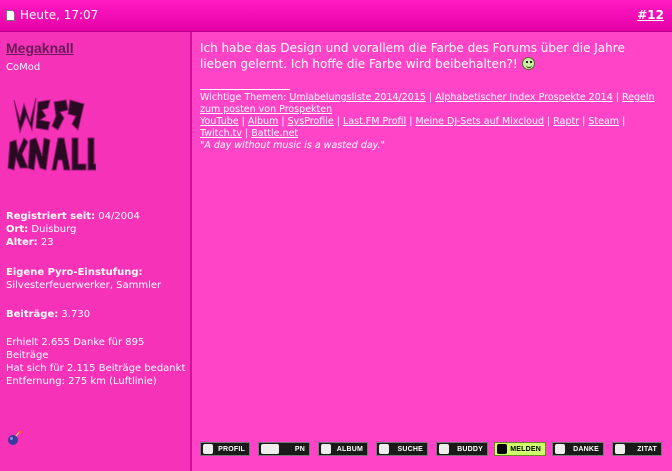  Describe the element at coordinates (524, 97) in the screenshot. I see `sig-link-index-prospekte: Alphabetischer Index Prospekte 2014` at that location.